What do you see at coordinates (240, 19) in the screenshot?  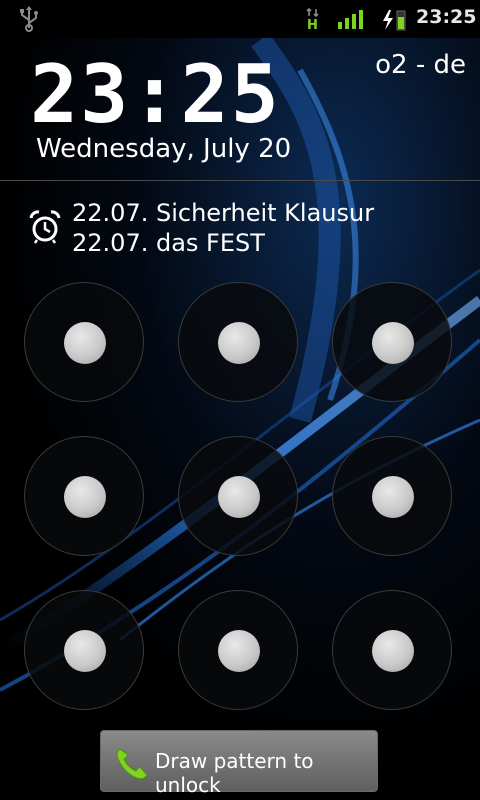 I see `status-bar: H 23:25` at bounding box center [240, 19].